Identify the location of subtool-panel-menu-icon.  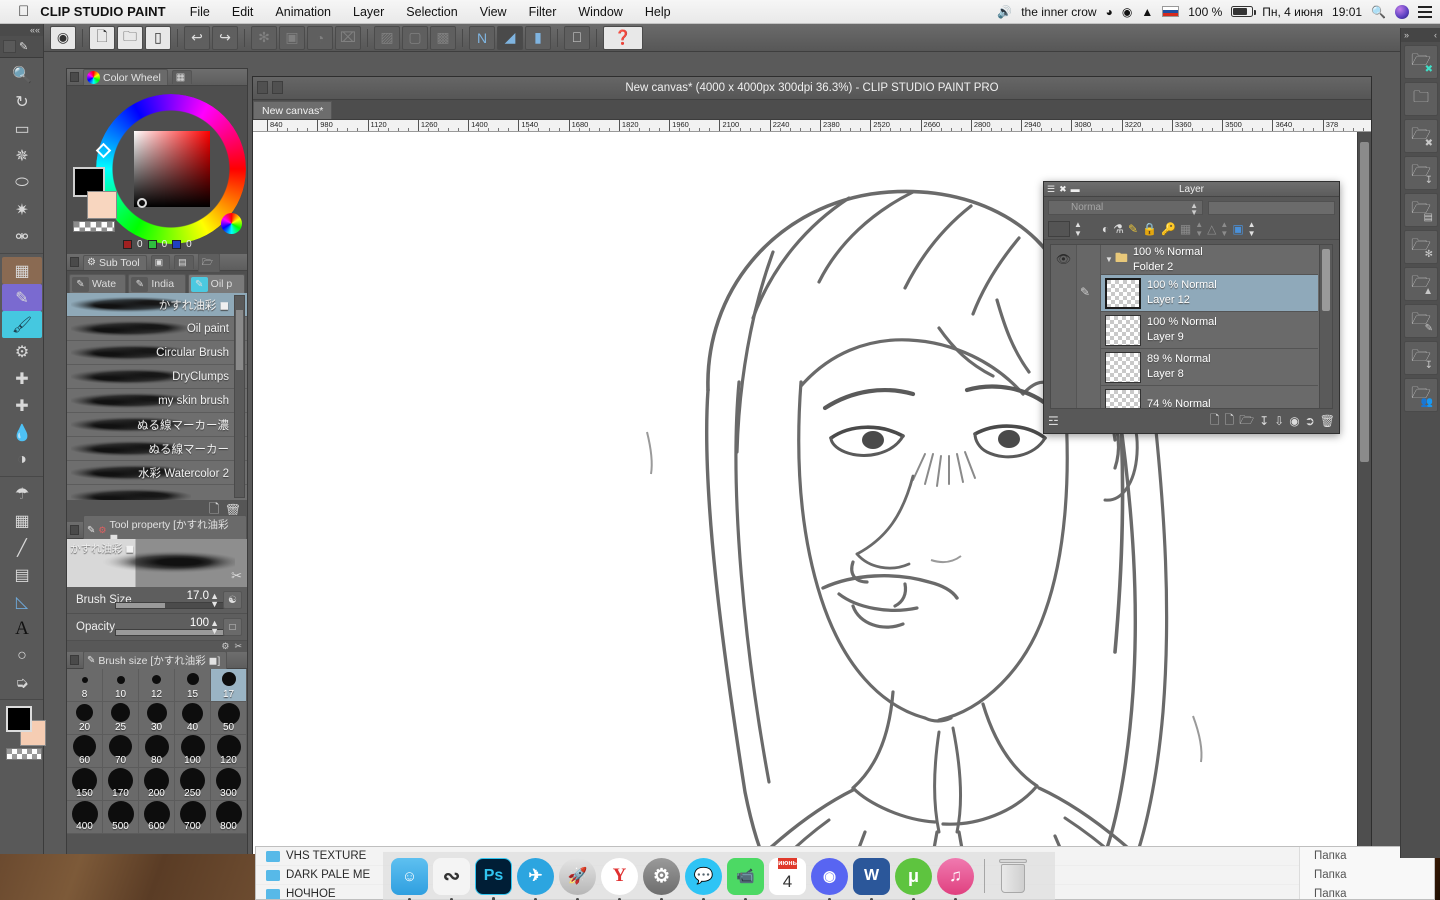
(74, 262).